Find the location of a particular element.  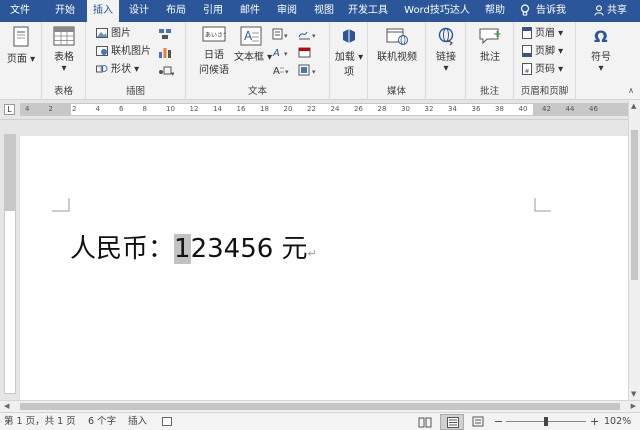

collapse-ribbon-icon: ∧ is located at coordinates (631, 90).